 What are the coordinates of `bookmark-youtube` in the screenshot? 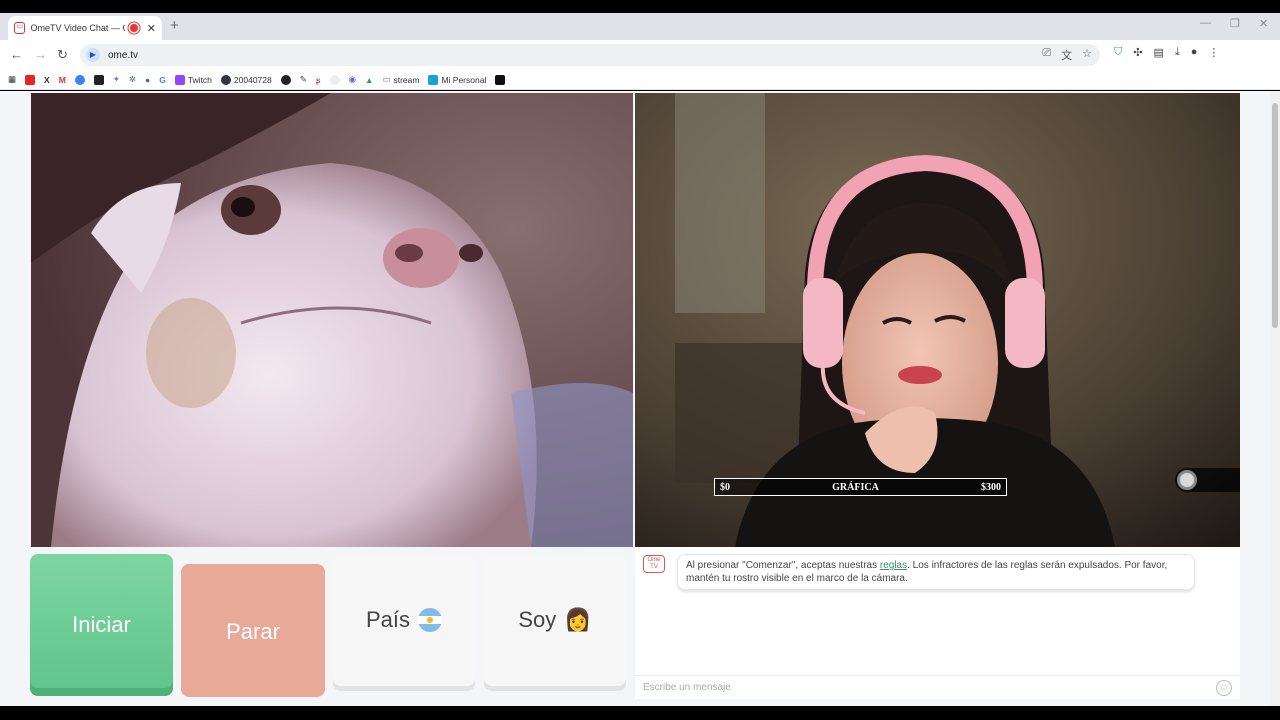 It's located at (30, 79).